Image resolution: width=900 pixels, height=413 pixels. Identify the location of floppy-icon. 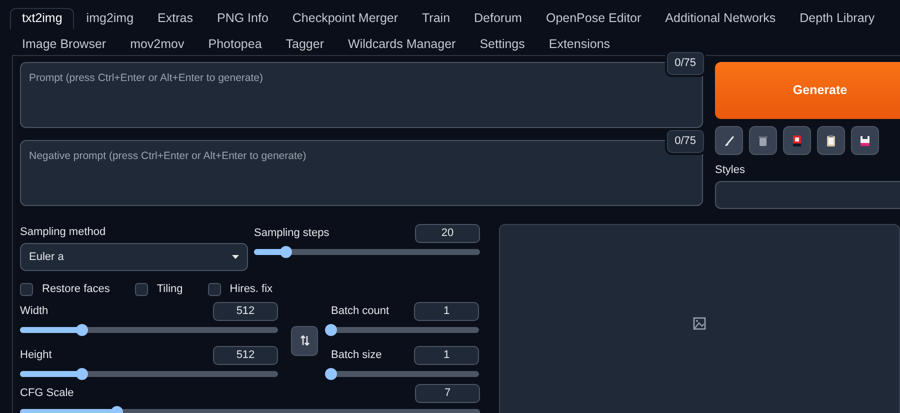
(865, 141).